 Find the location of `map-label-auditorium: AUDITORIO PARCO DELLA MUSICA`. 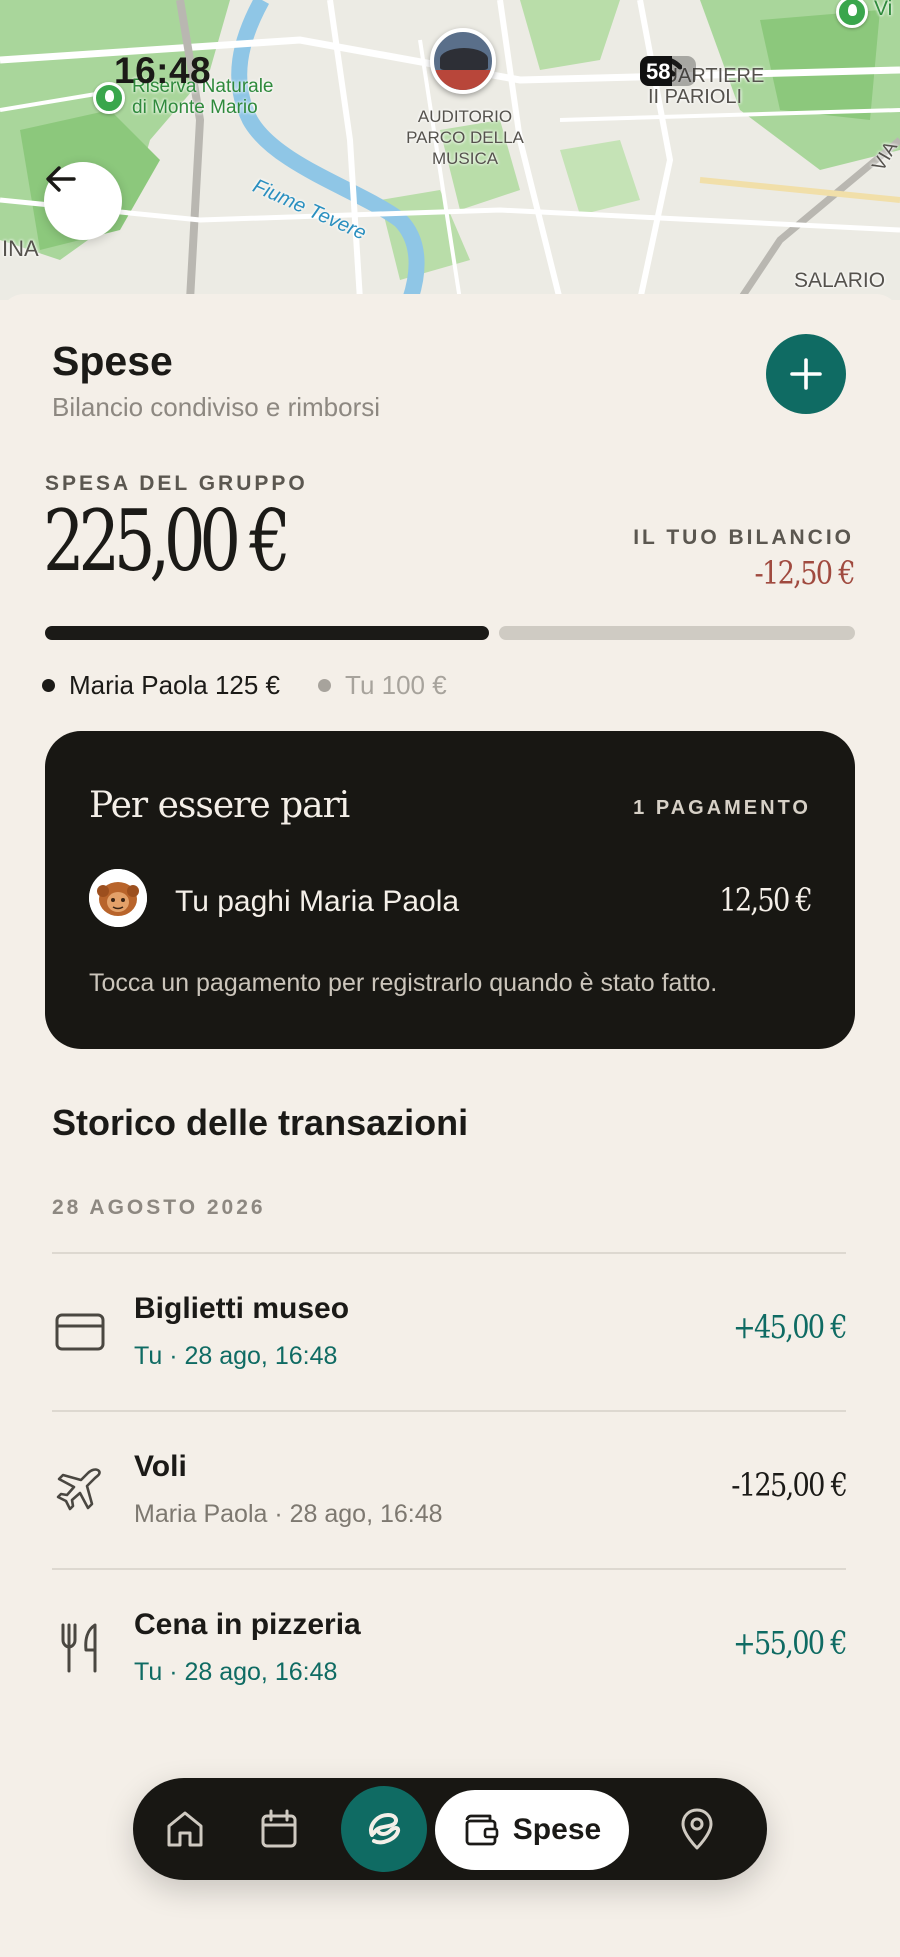

map-label-auditorium: AUDITORIO PARCO DELLA MUSICA is located at coordinates (465, 137).